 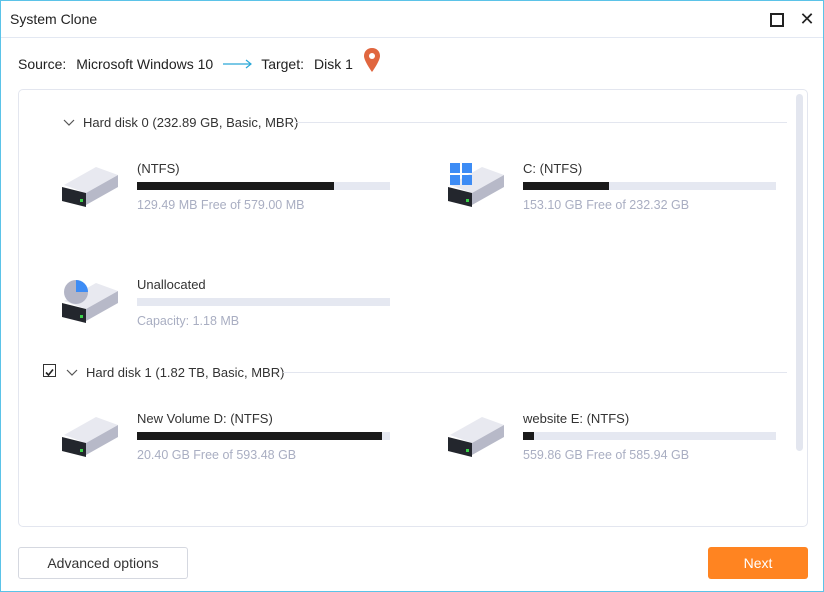 I want to click on partition-info: 129.49 MB Free of 579.00 MB, so click(x=221, y=205).